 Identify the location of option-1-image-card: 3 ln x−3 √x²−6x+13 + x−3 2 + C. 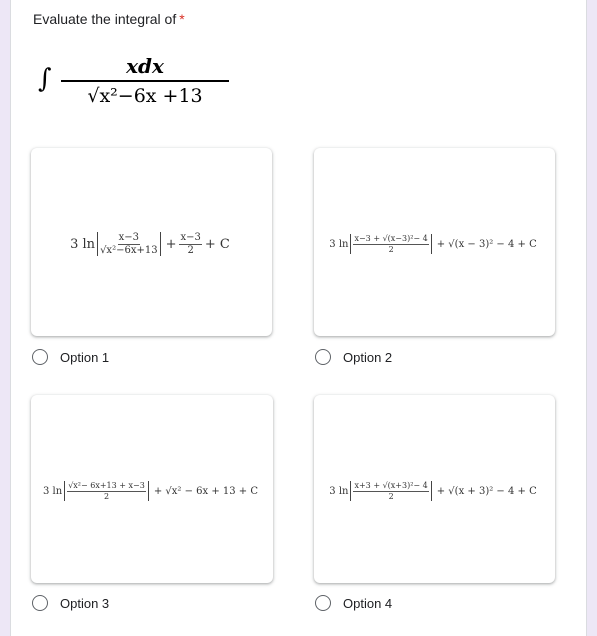
(151, 242).